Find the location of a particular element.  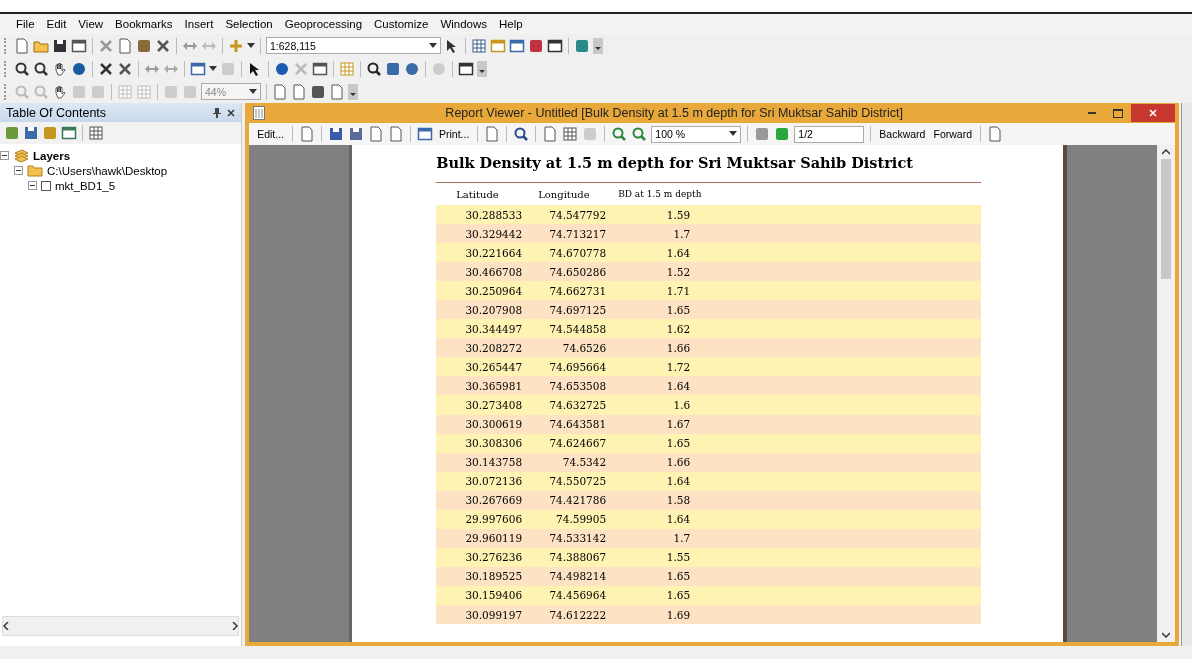

table-cell-text: 1.58 is located at coordinates (678, 500).